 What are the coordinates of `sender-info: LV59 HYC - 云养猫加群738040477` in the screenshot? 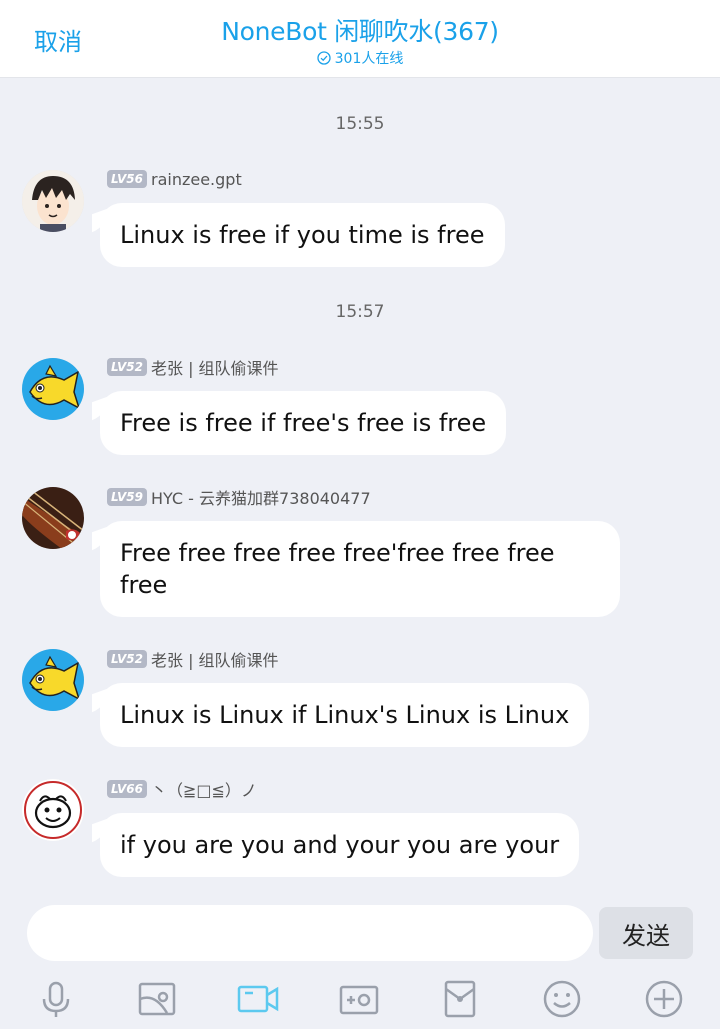 It's located at (239, 497).